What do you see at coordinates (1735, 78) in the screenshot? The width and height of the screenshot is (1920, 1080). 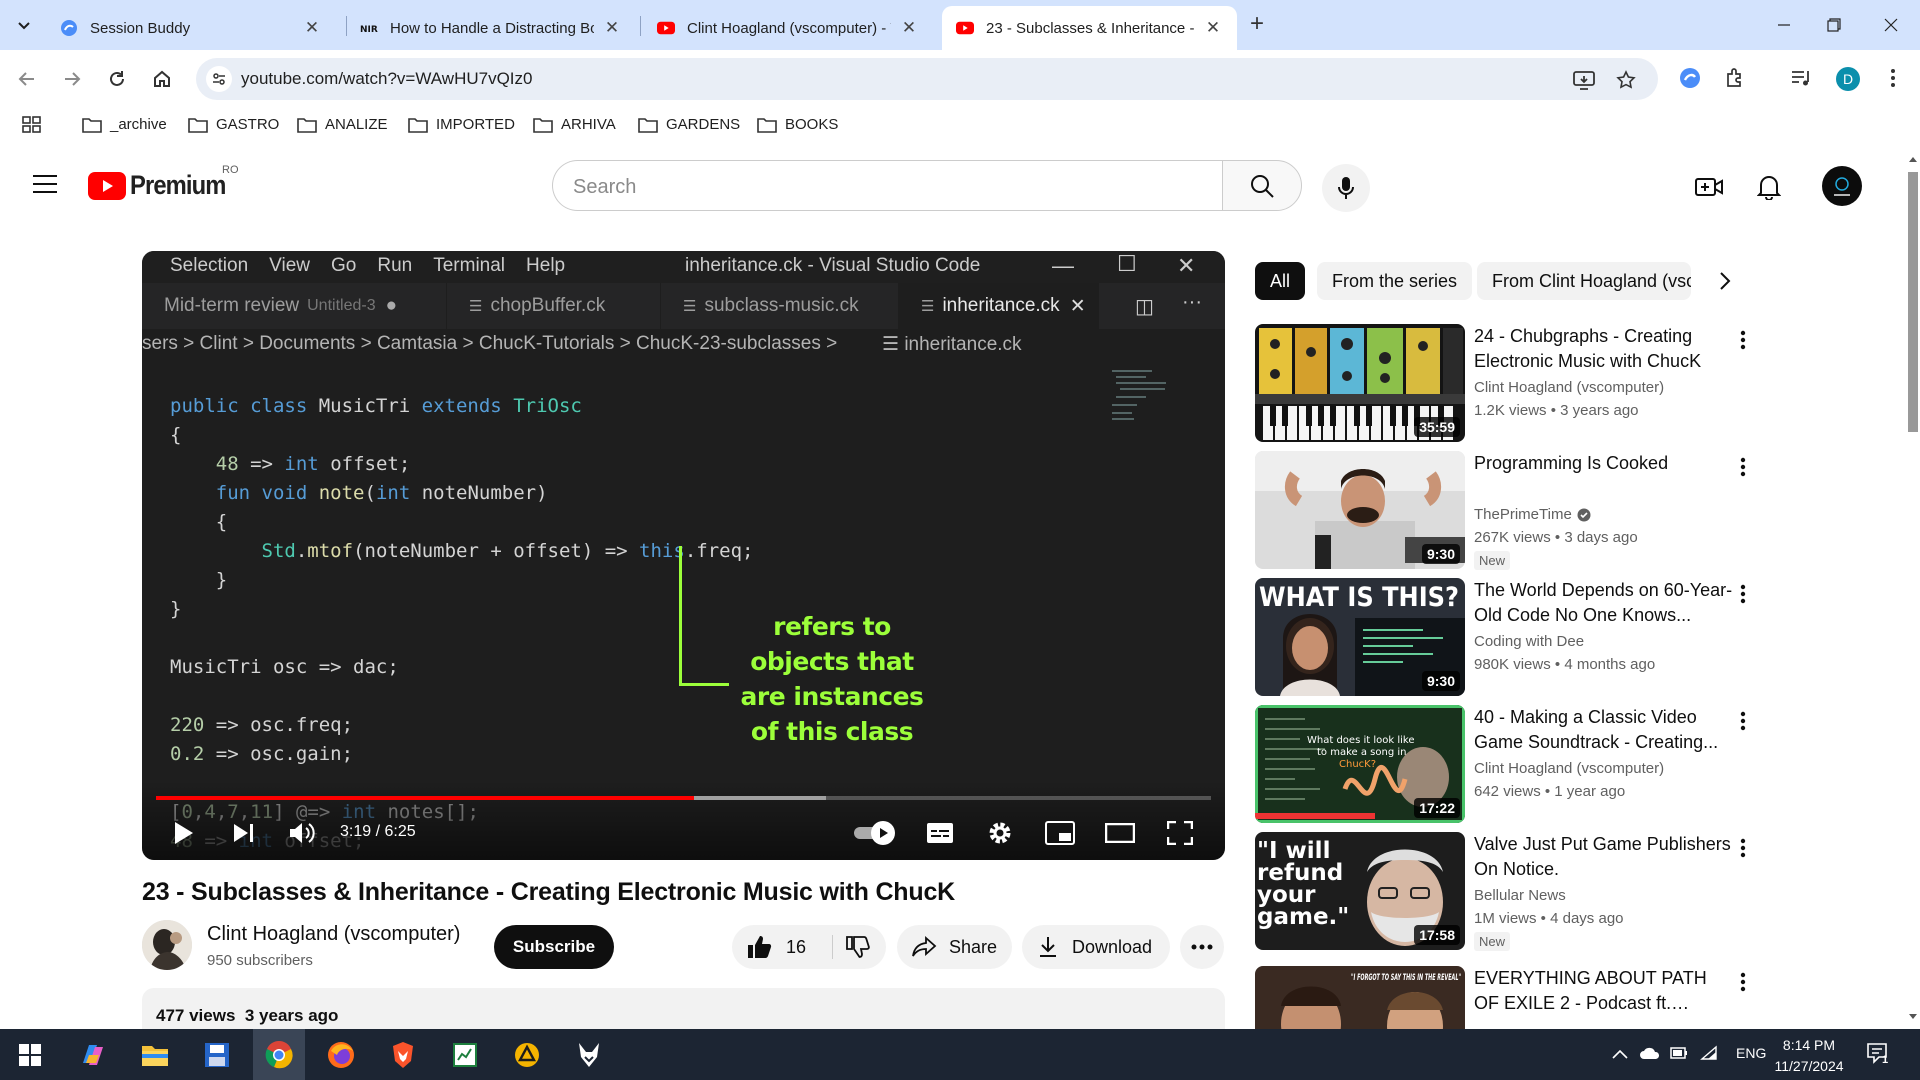 I see `extensions-icon` at bounding box center [1735, 78].